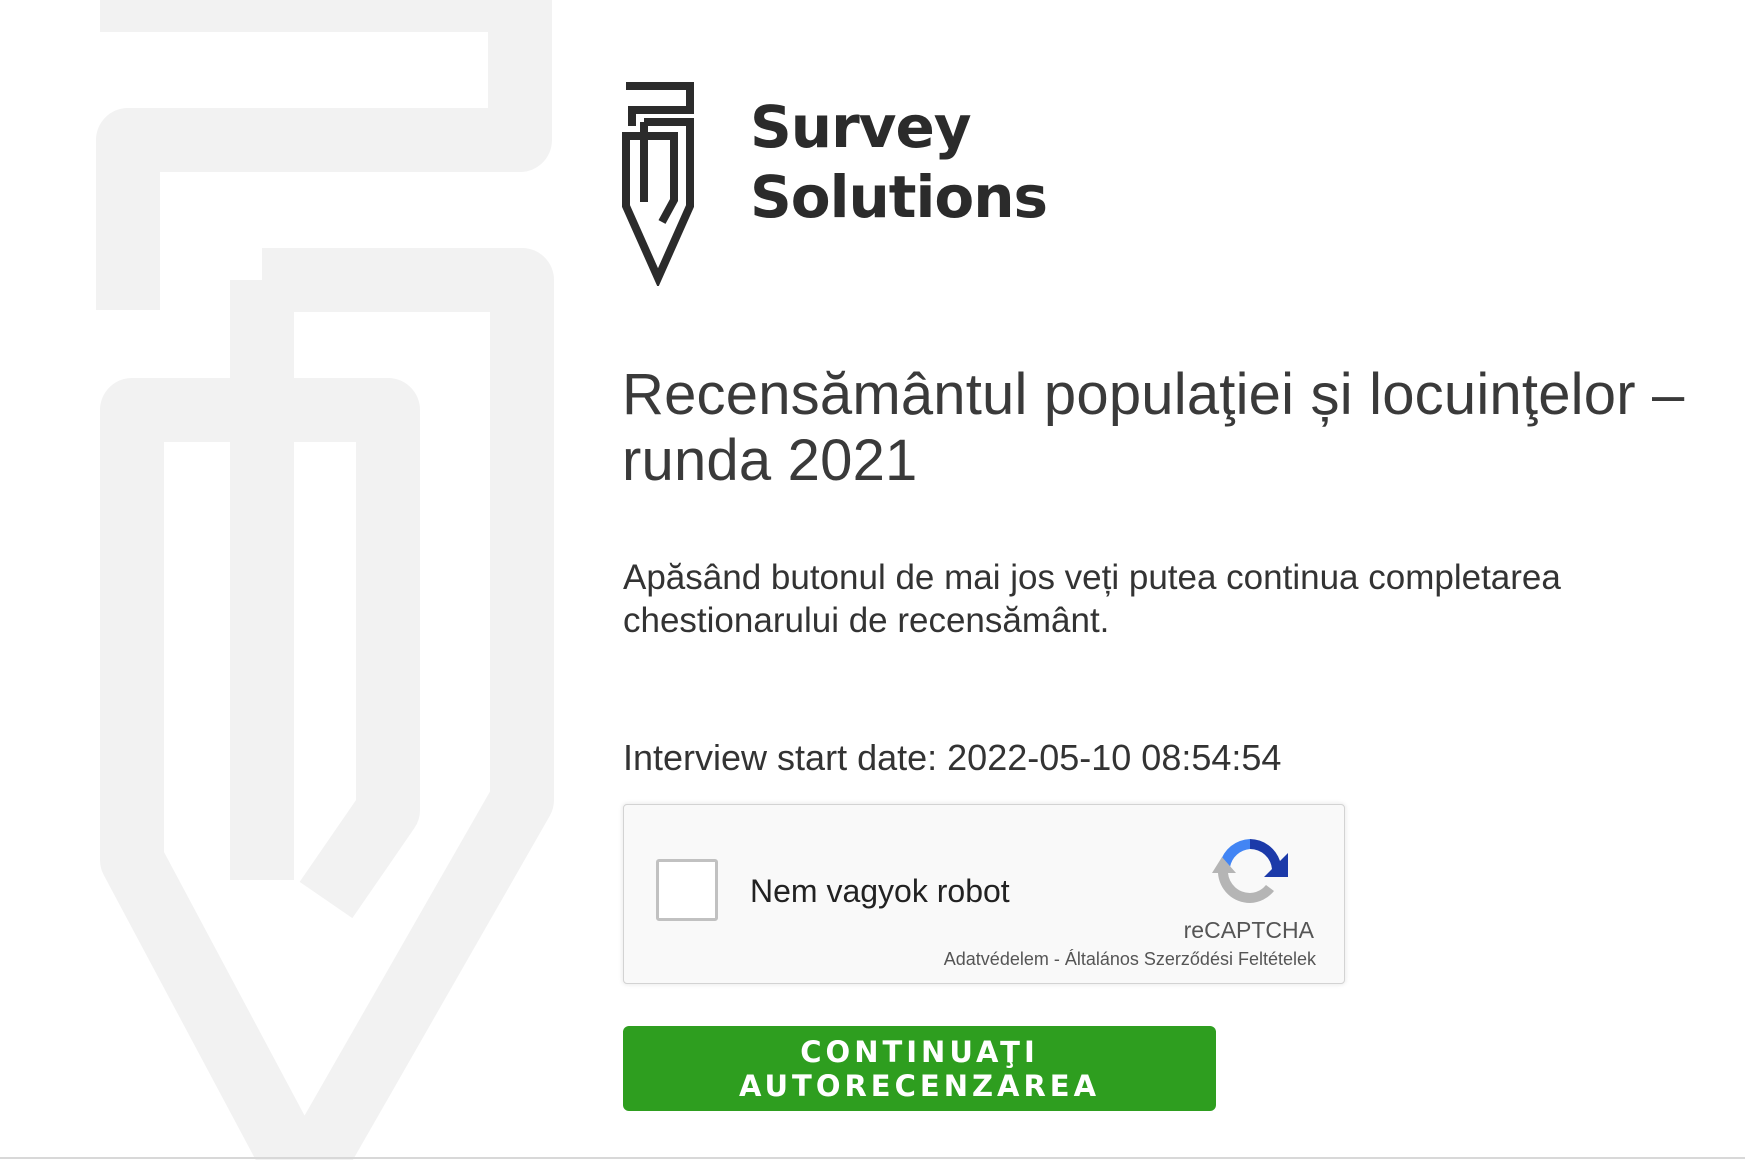  What do you see at coordinates (899, 197) in the screenshot?
I see `brand-name-line2: Solutions` at bounding box center [899, 197].